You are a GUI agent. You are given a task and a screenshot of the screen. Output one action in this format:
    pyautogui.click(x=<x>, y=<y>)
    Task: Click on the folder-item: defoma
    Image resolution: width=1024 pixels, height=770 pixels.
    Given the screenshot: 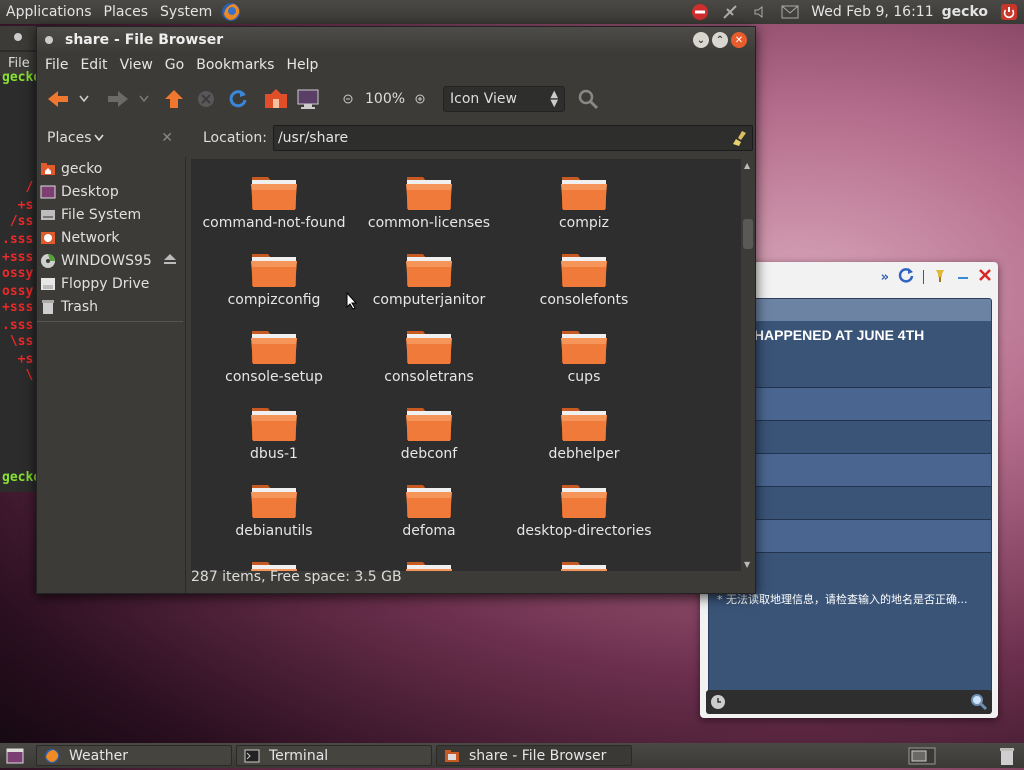 What is the action you would take?
    pyautogui.click(x=429, y=510)
    